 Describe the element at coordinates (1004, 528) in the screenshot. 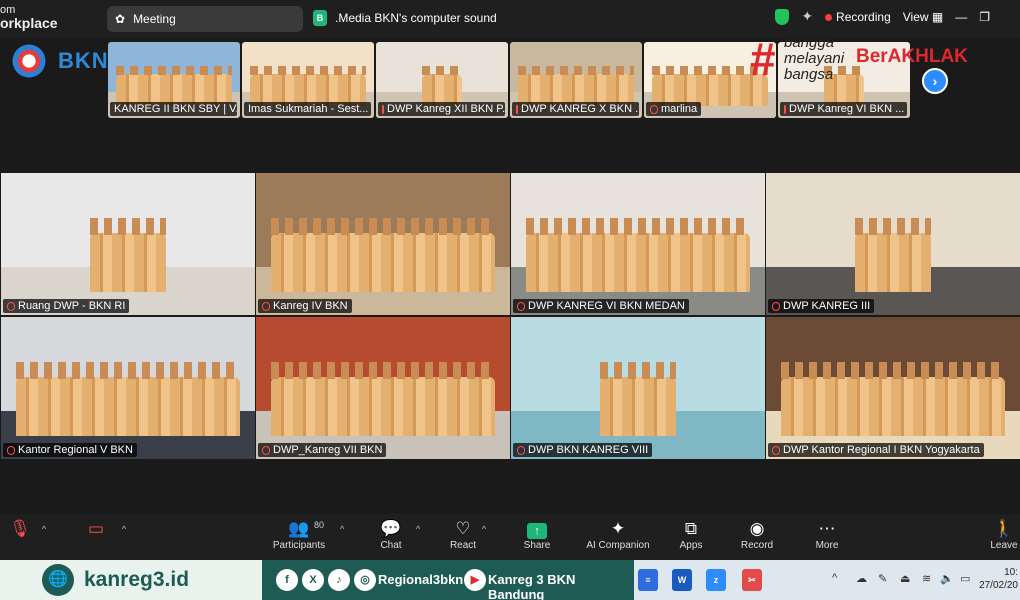

I see `leave-icon: 🚶` at that location.